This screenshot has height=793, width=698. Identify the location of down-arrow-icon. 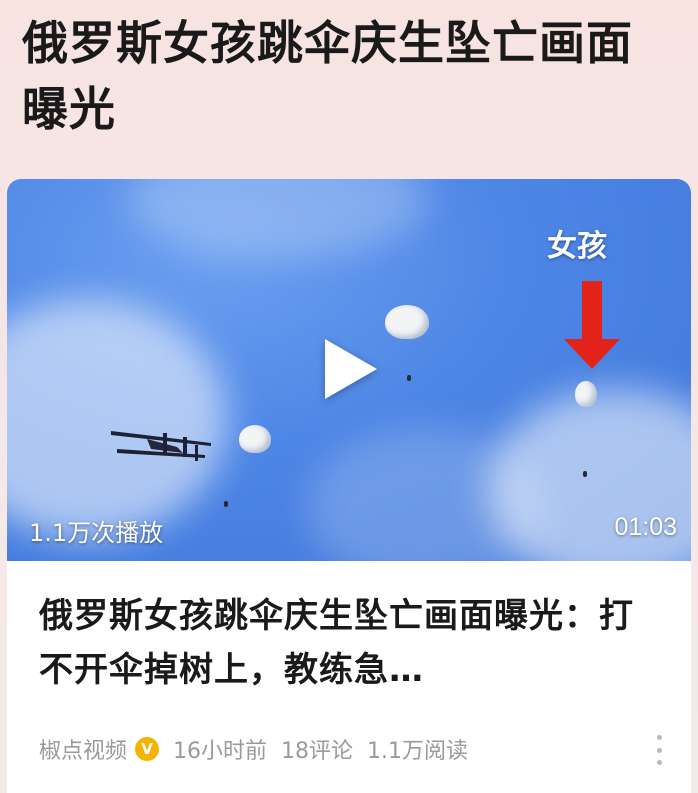
(592, 312).